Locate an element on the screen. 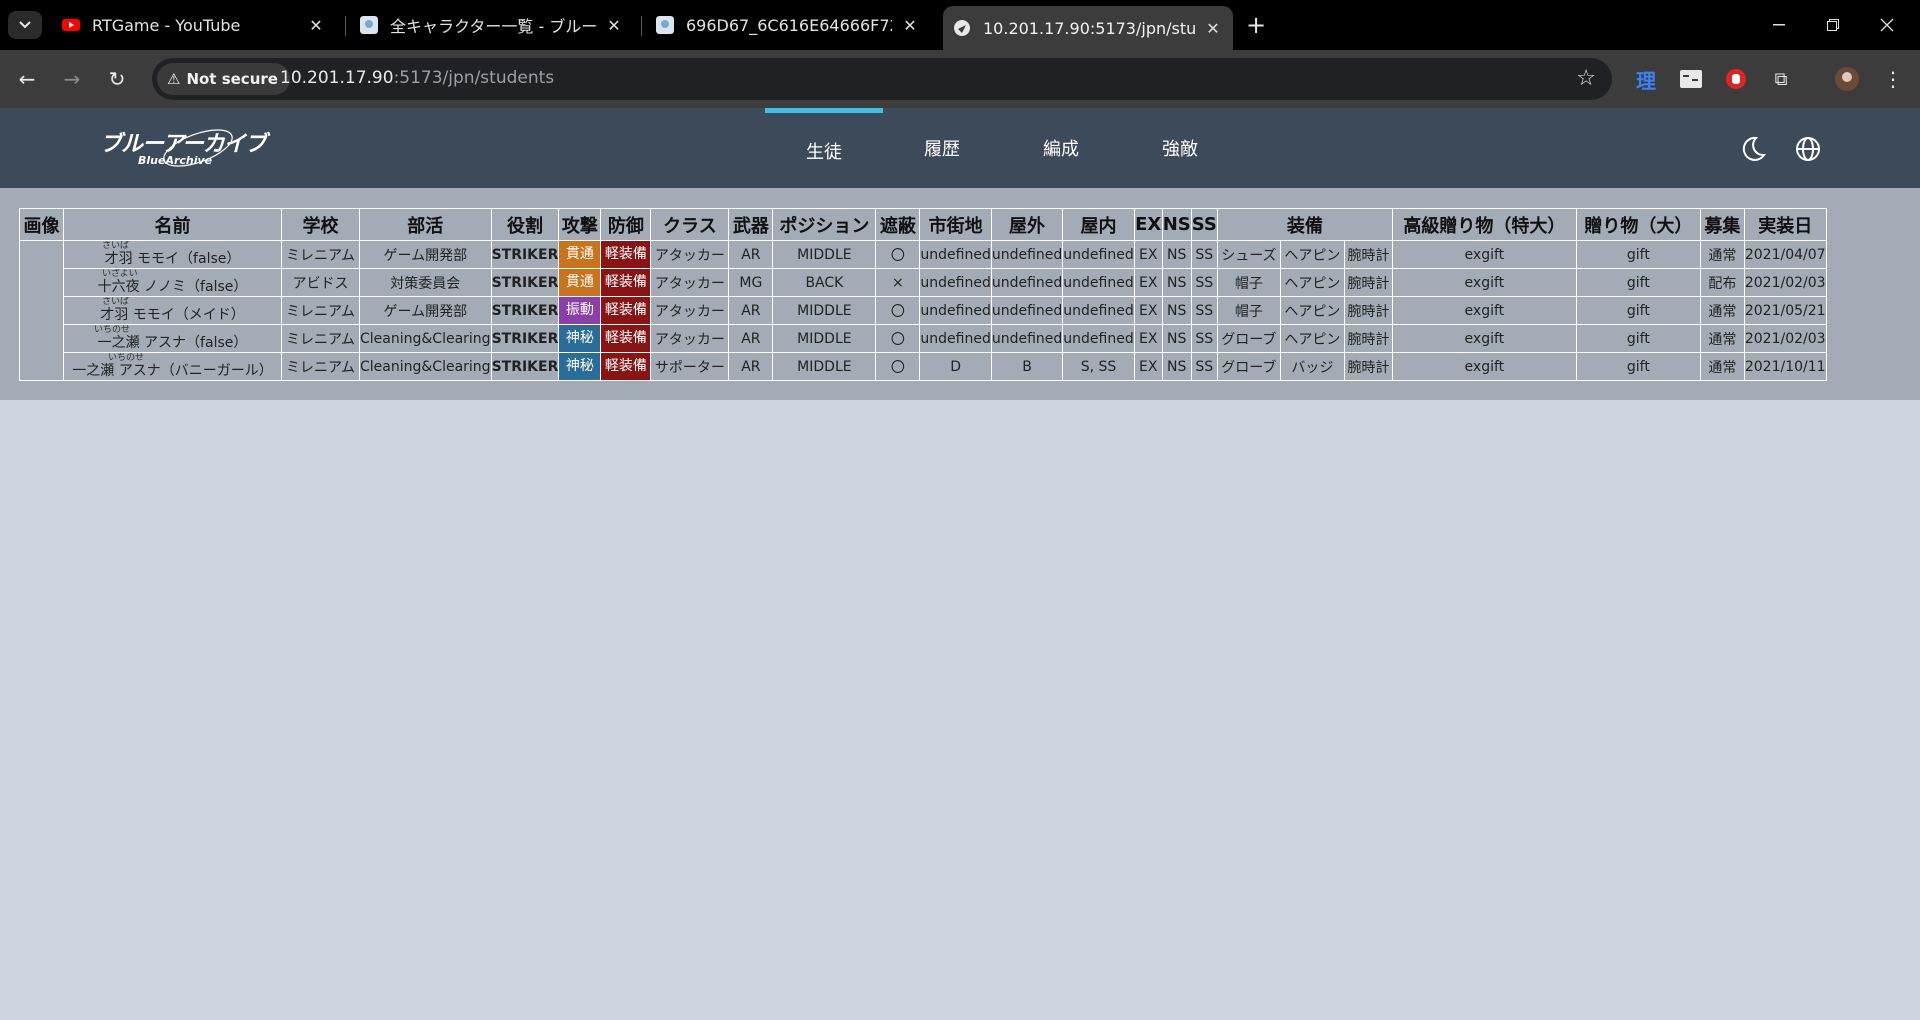  indoor-cell: S, SS is located at coordinates (1098, 366).